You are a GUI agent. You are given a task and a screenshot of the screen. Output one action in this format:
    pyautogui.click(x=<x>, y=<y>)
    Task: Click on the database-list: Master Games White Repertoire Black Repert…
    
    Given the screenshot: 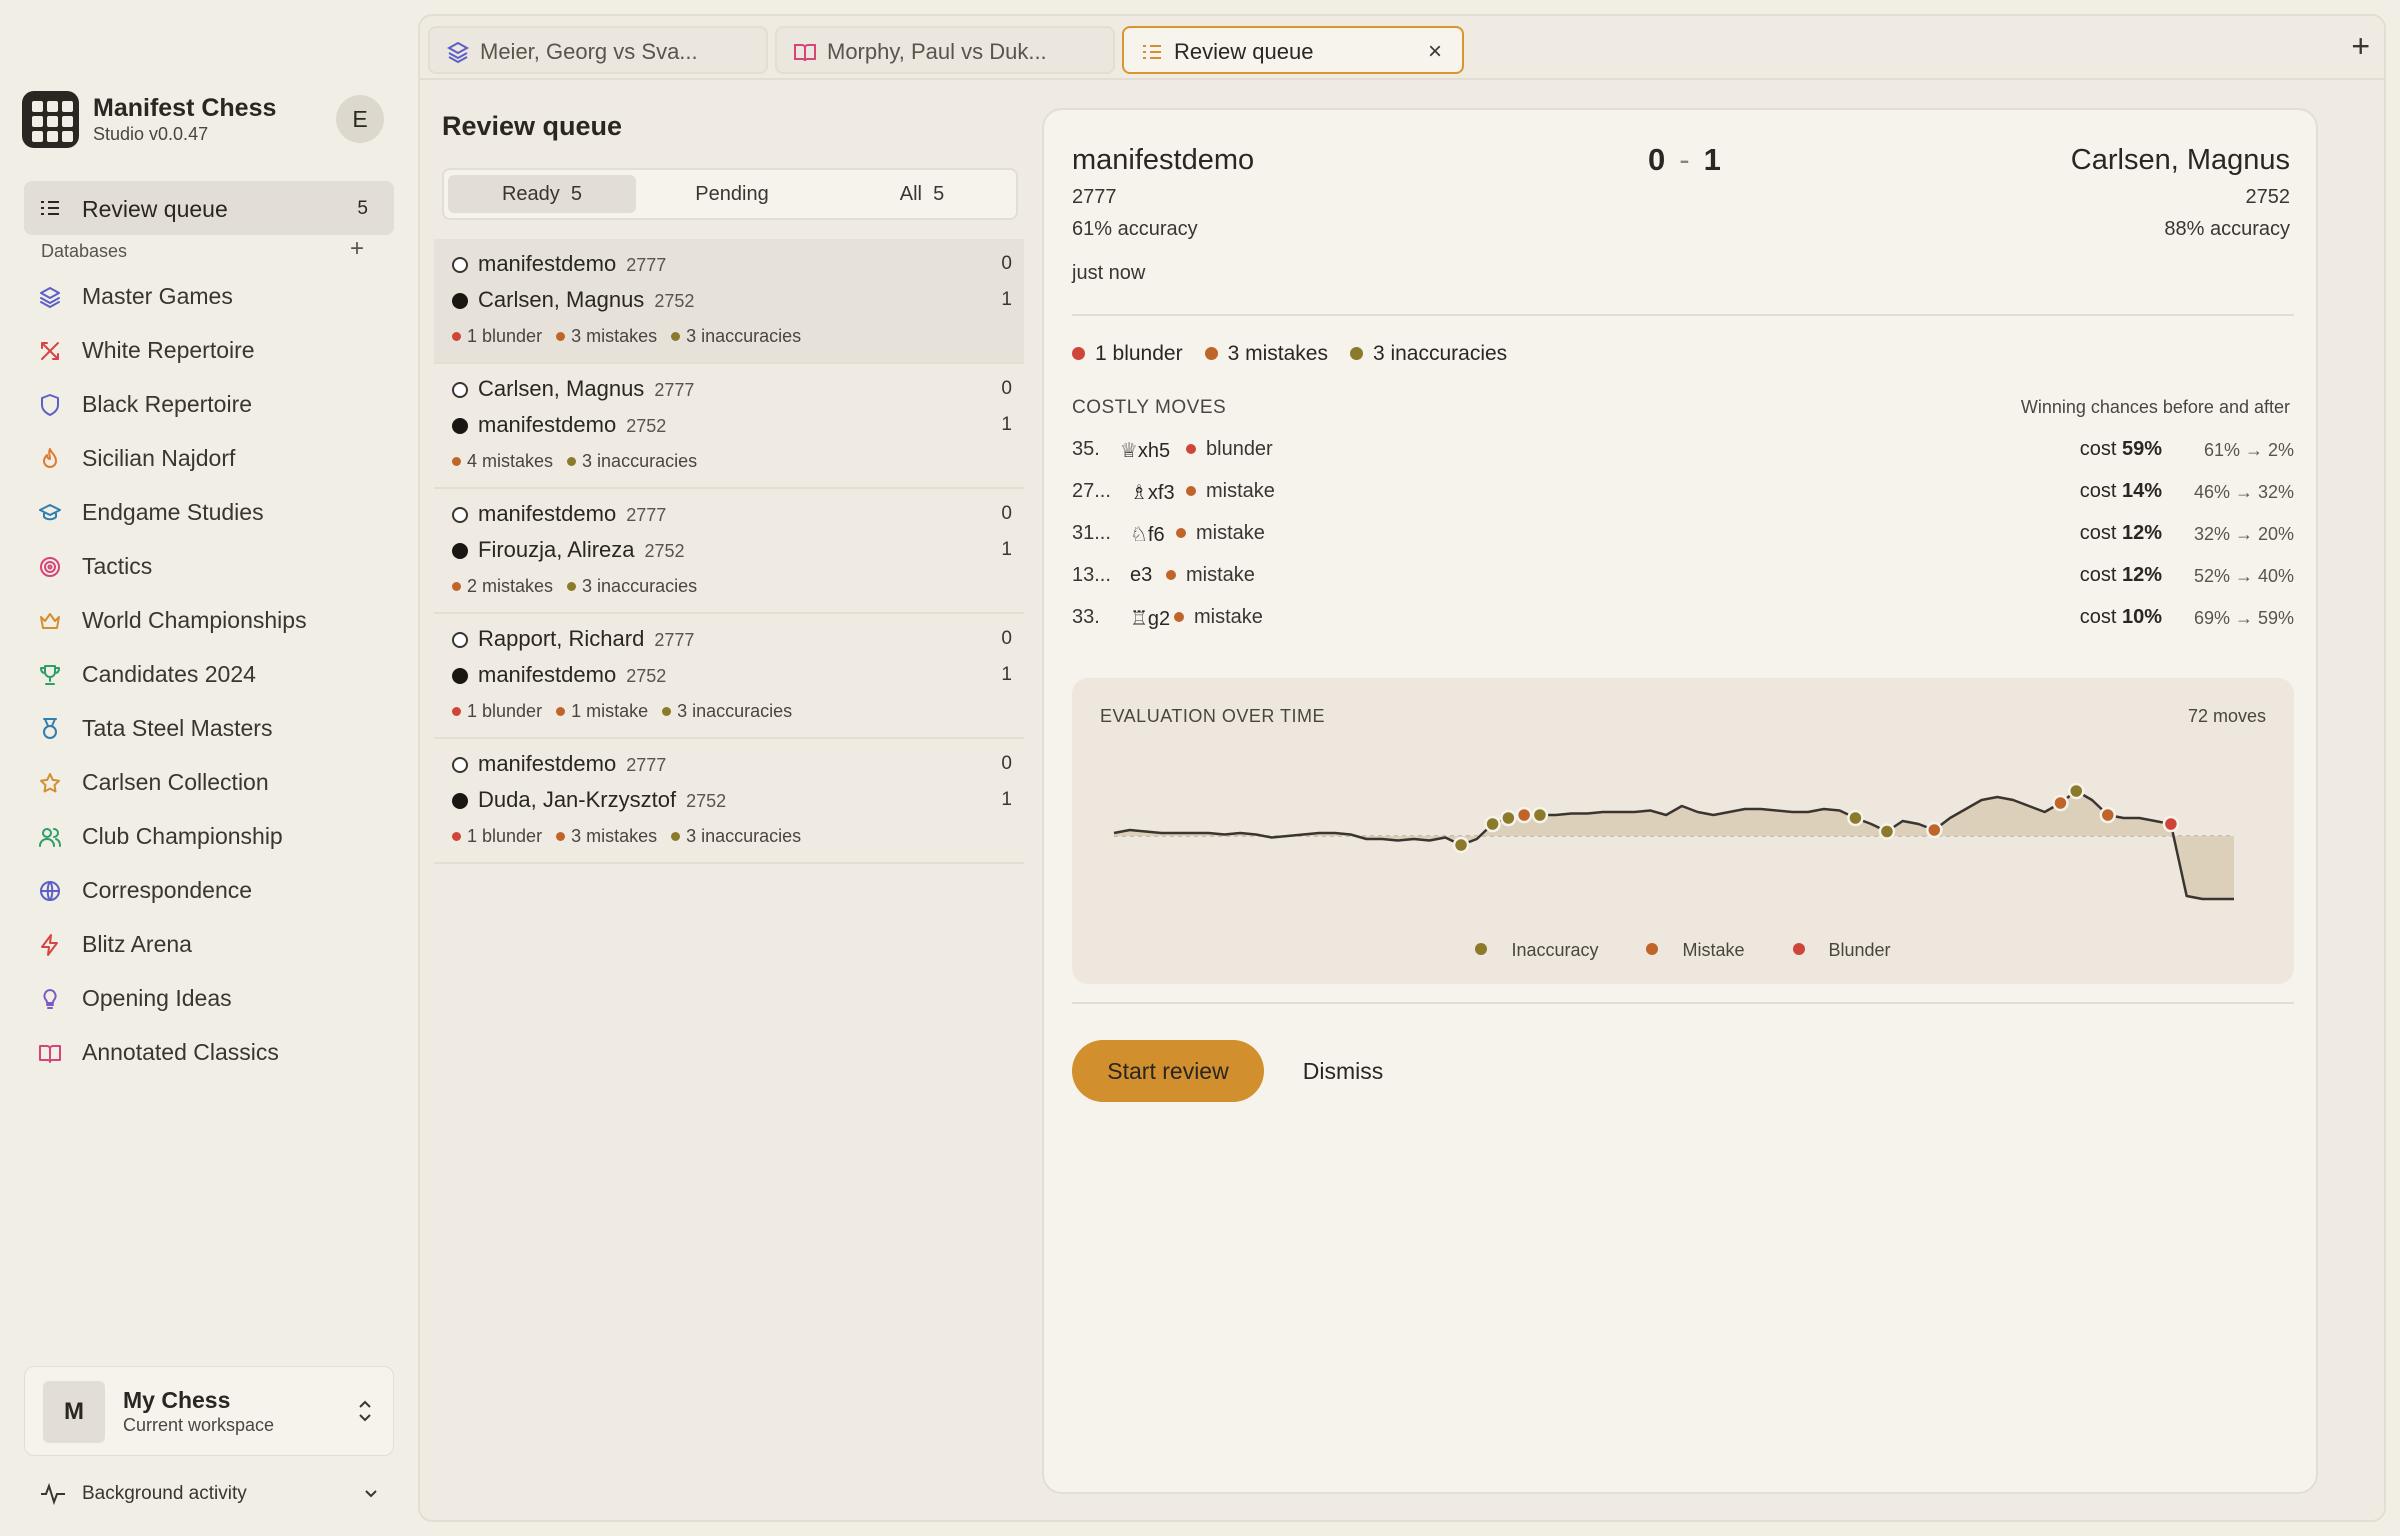 What is the action you would take?
    pyautogui.click(x=209, y=675)
    